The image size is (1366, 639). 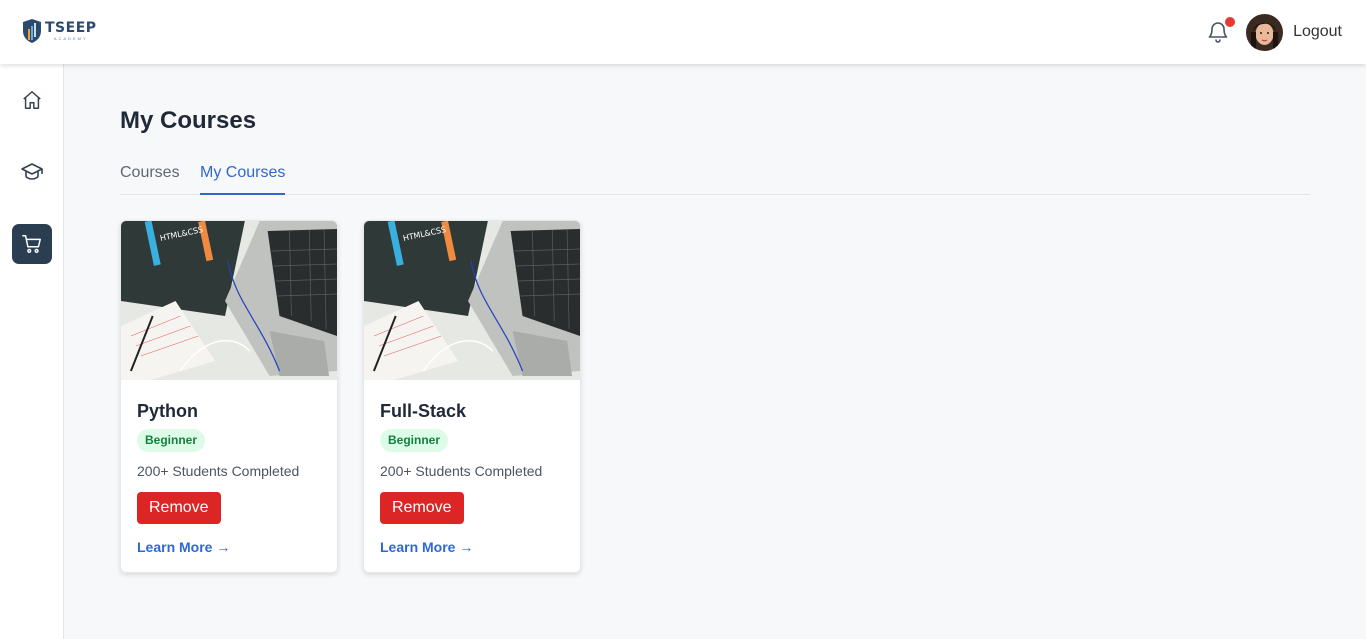 I want to click on cart-icon, so click(x=31, y=244).